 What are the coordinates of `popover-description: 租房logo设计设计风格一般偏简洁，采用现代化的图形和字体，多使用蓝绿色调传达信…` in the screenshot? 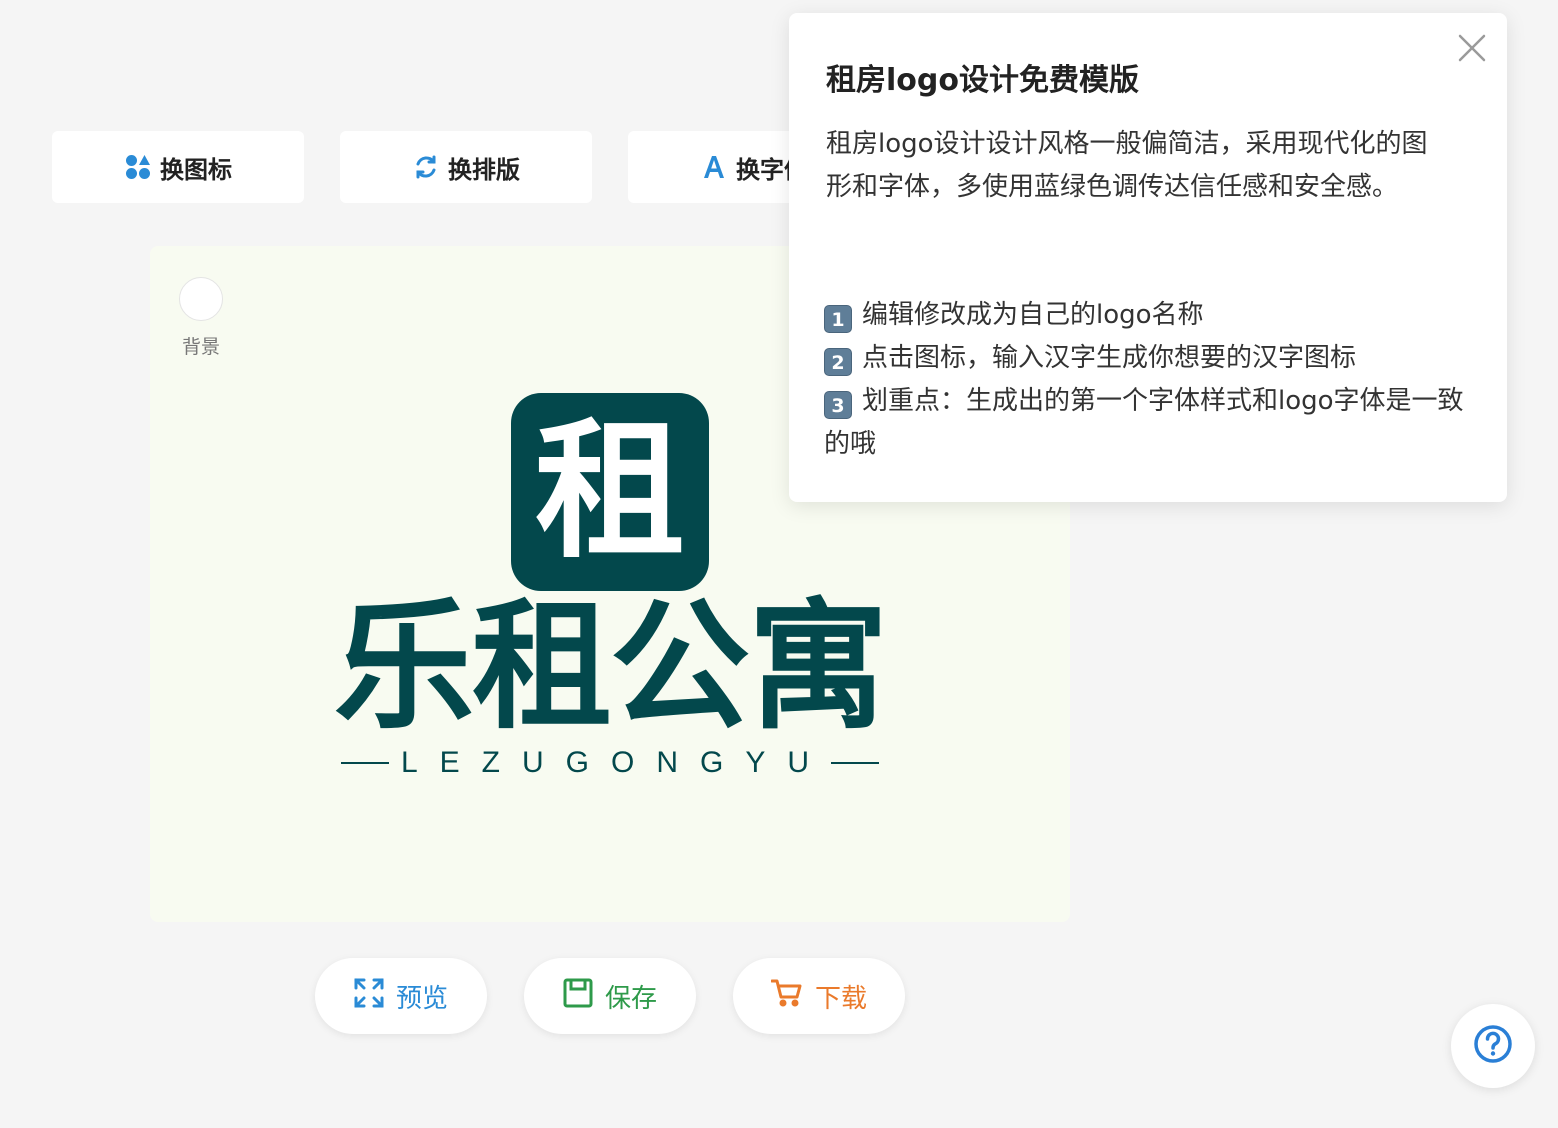 It's located at (1127, 165).